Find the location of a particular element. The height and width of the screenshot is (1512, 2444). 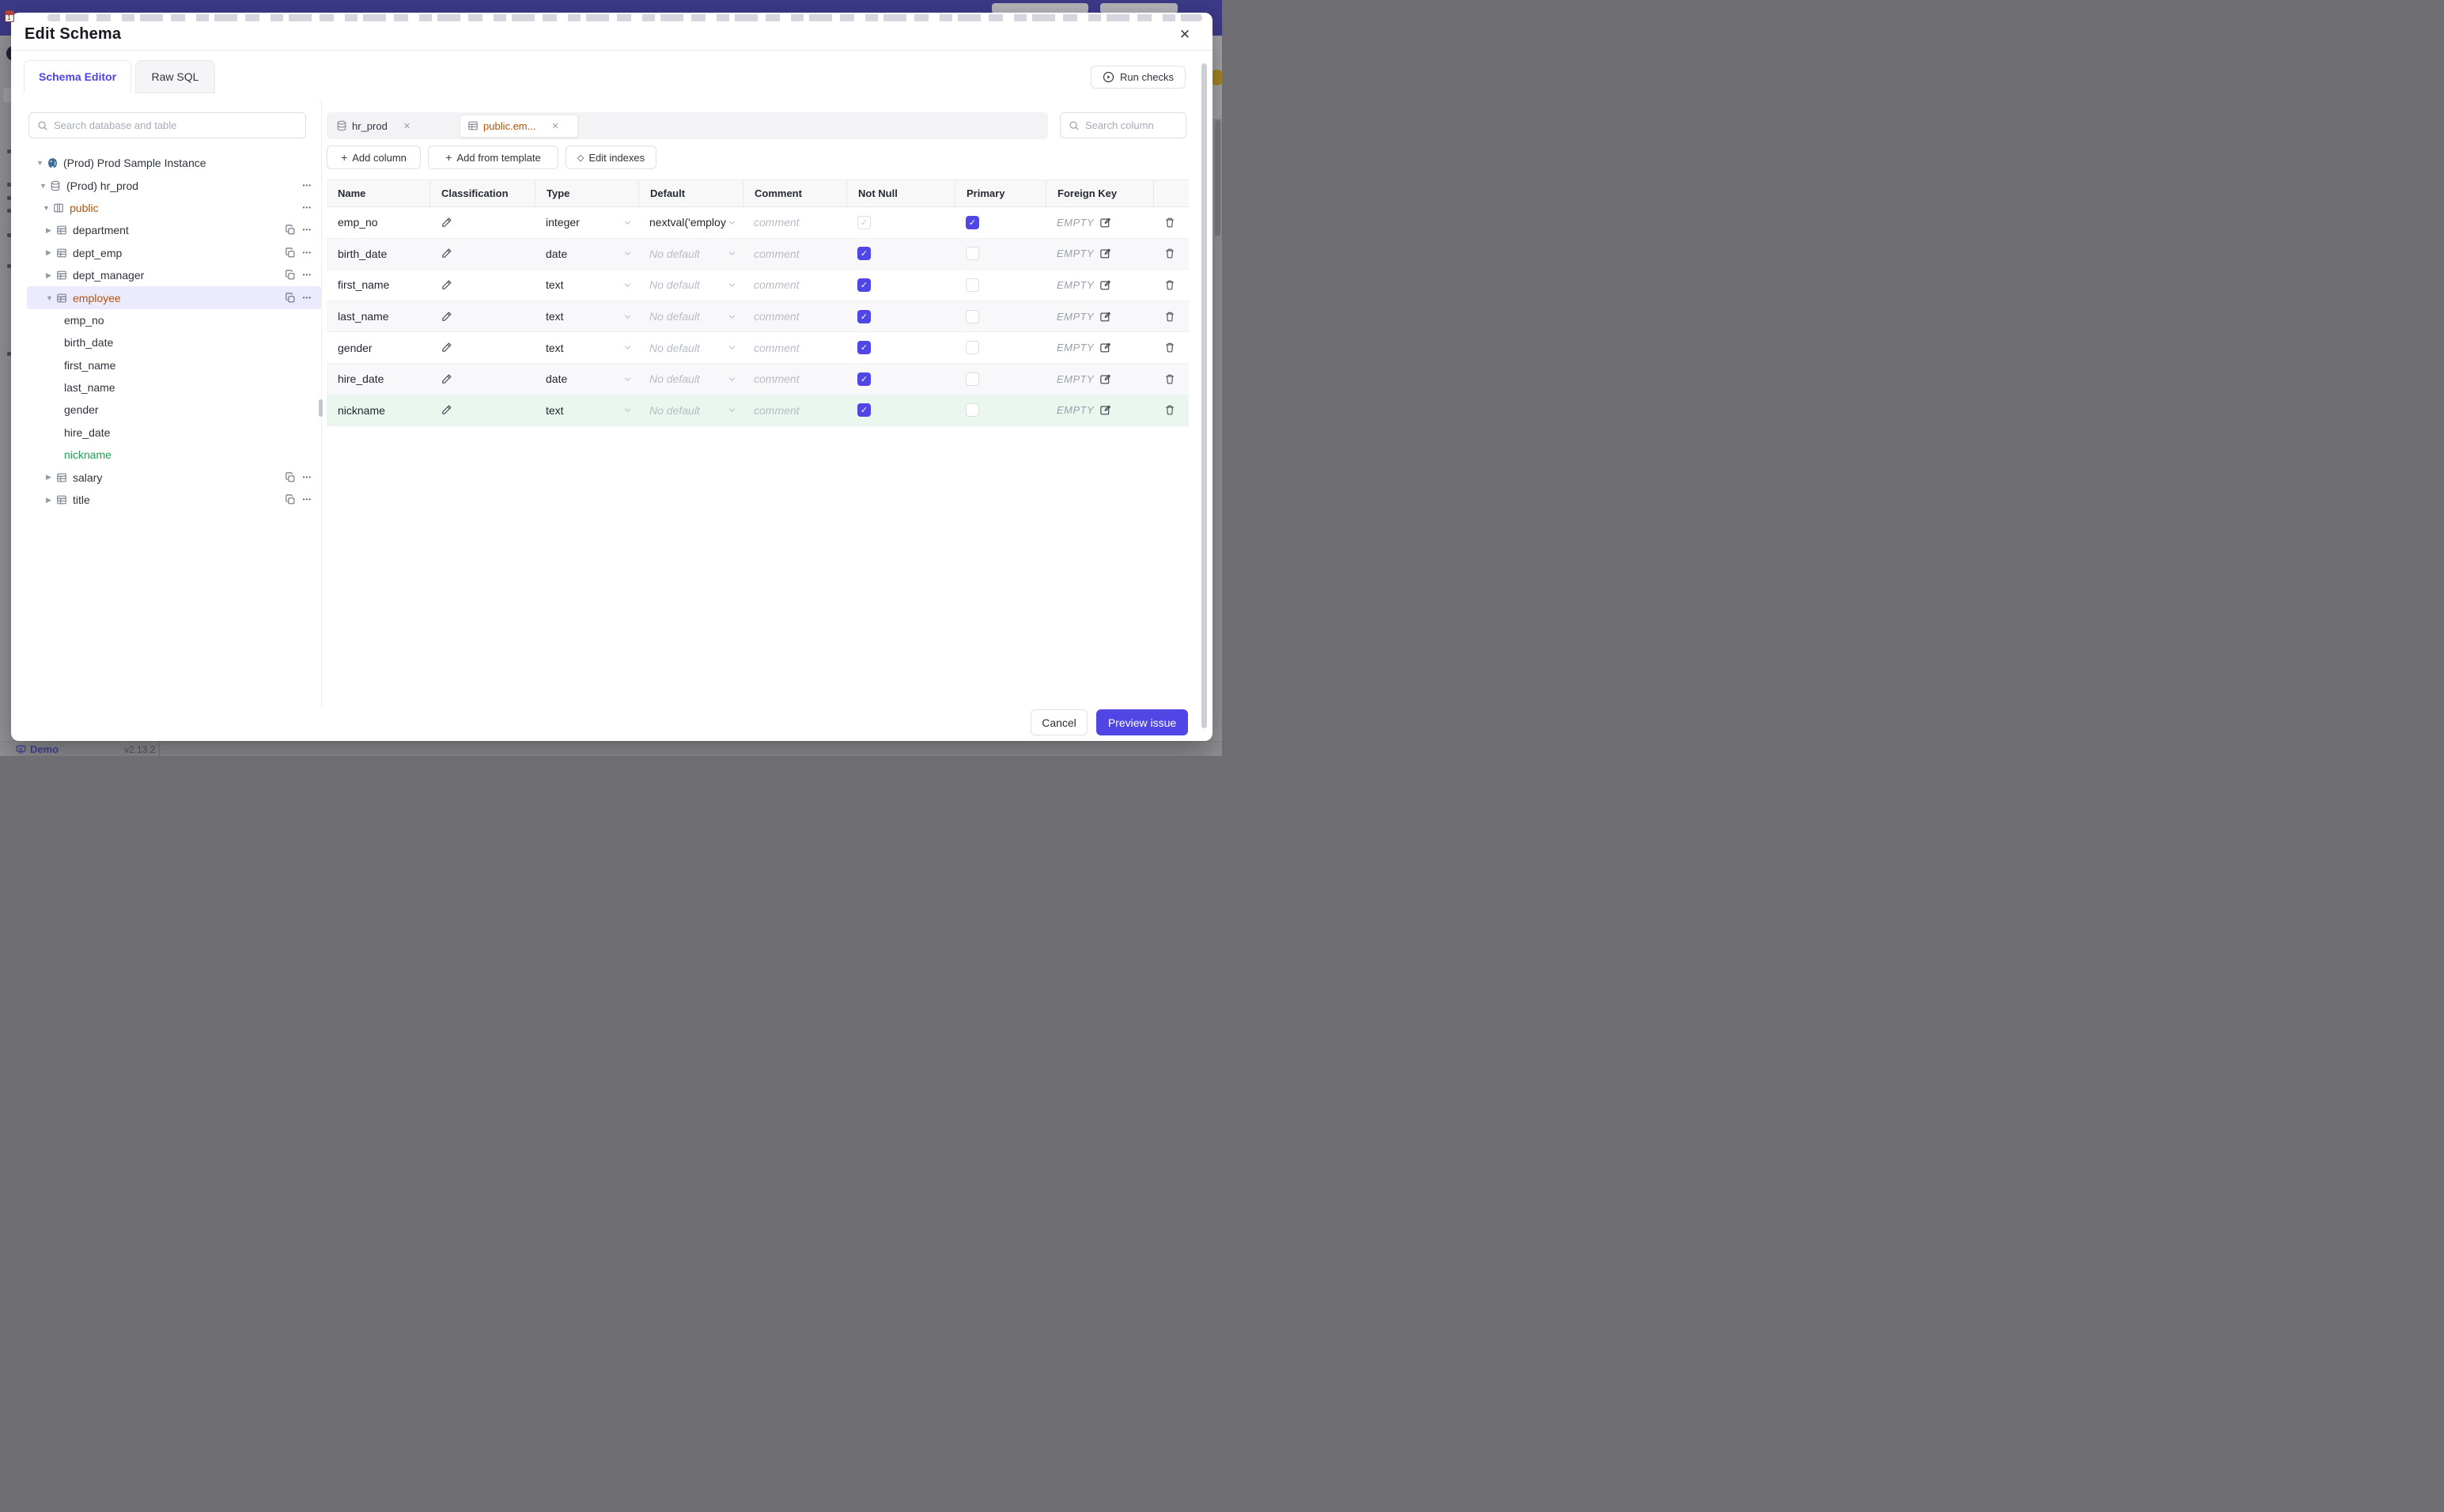

preview-issue-button: Preview issue is located at coordinates (1142, 722).